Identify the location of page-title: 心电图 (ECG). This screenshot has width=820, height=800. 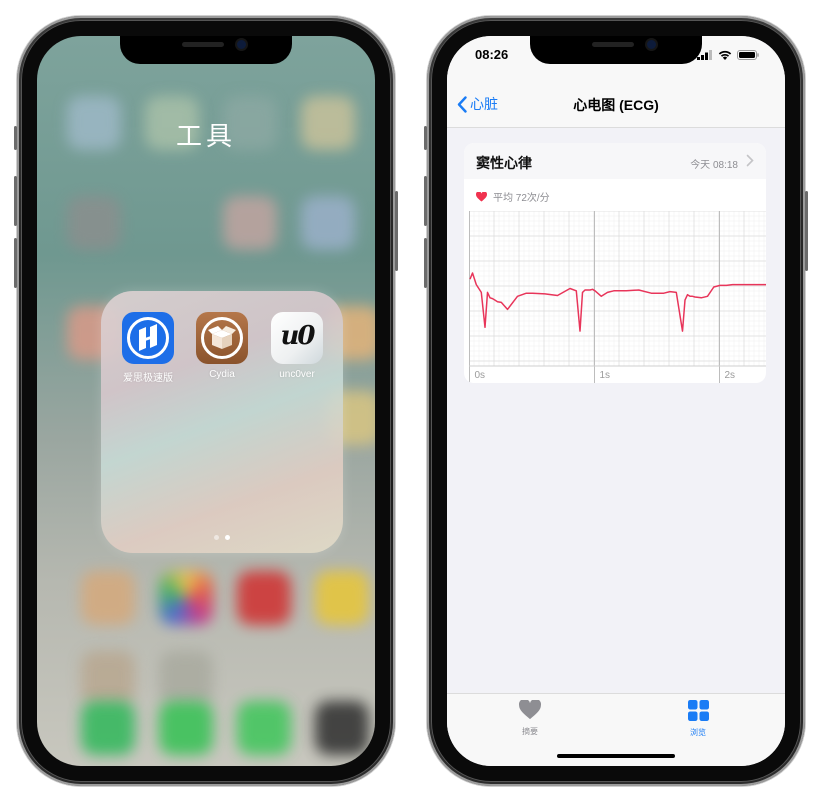
(616, 105).